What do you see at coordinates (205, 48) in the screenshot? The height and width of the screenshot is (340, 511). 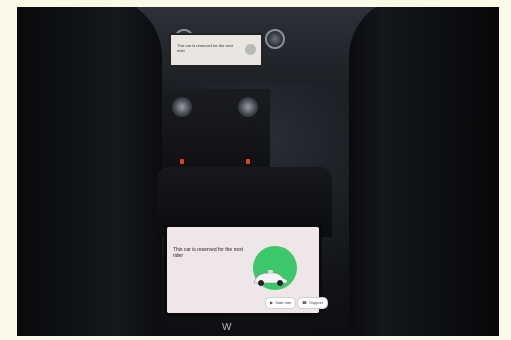 I see `front-display-message: This car is reserved for the next rider` at bounding box center [205, 48].